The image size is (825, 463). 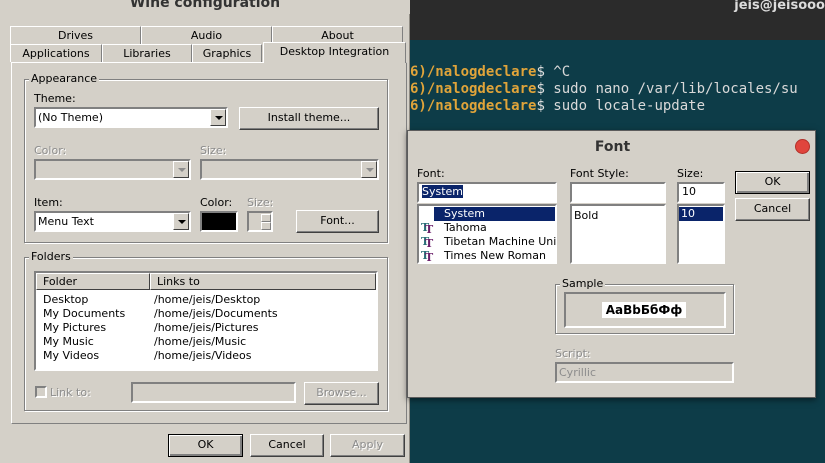 What do you see at coordinates (207, 299) in the screenshot?
I see `folder-link: /home/jeis/Desktop` at bounding box center [207, 299].